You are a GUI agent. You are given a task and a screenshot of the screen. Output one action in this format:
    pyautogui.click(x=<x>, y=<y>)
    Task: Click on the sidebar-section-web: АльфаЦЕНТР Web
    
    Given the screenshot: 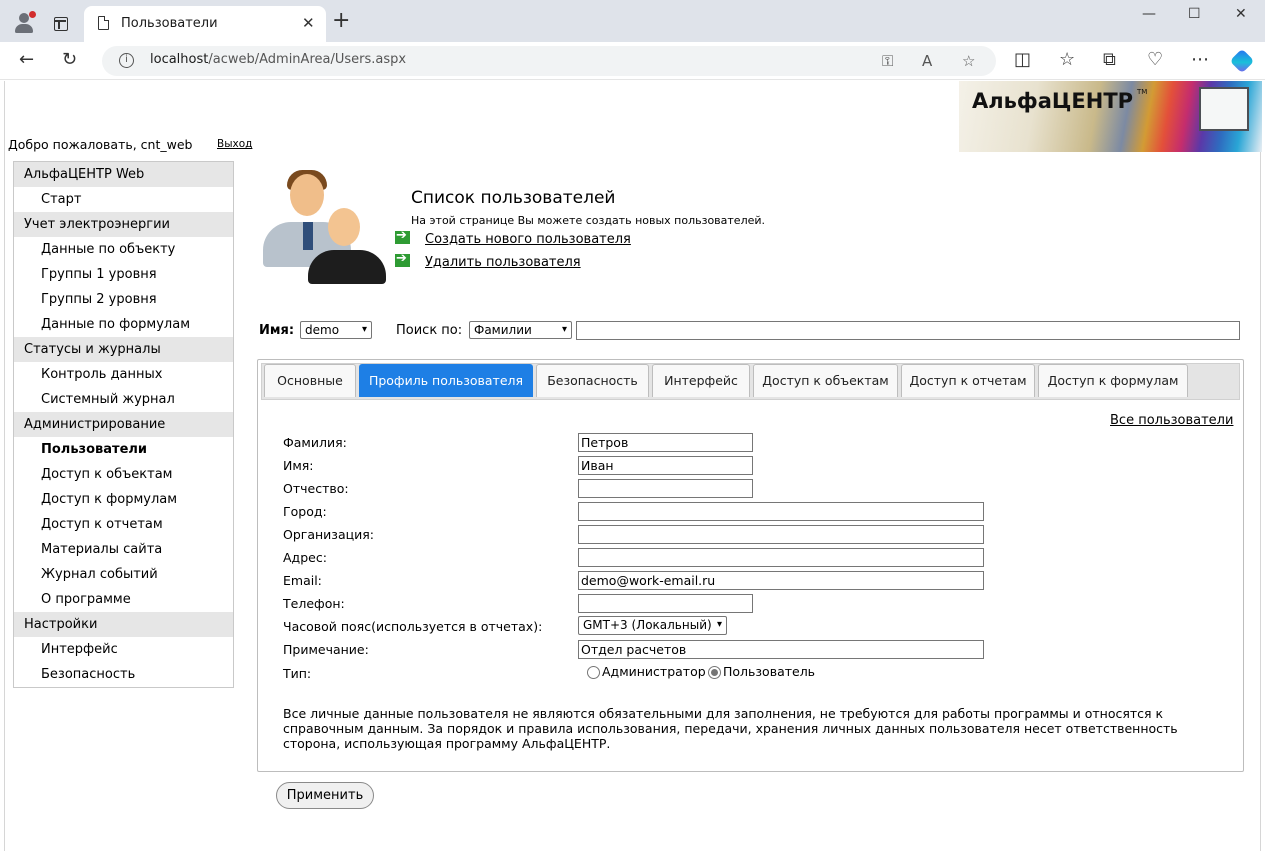 What is the action you would take?
    pyautogui.click(x=123, y=174)
    